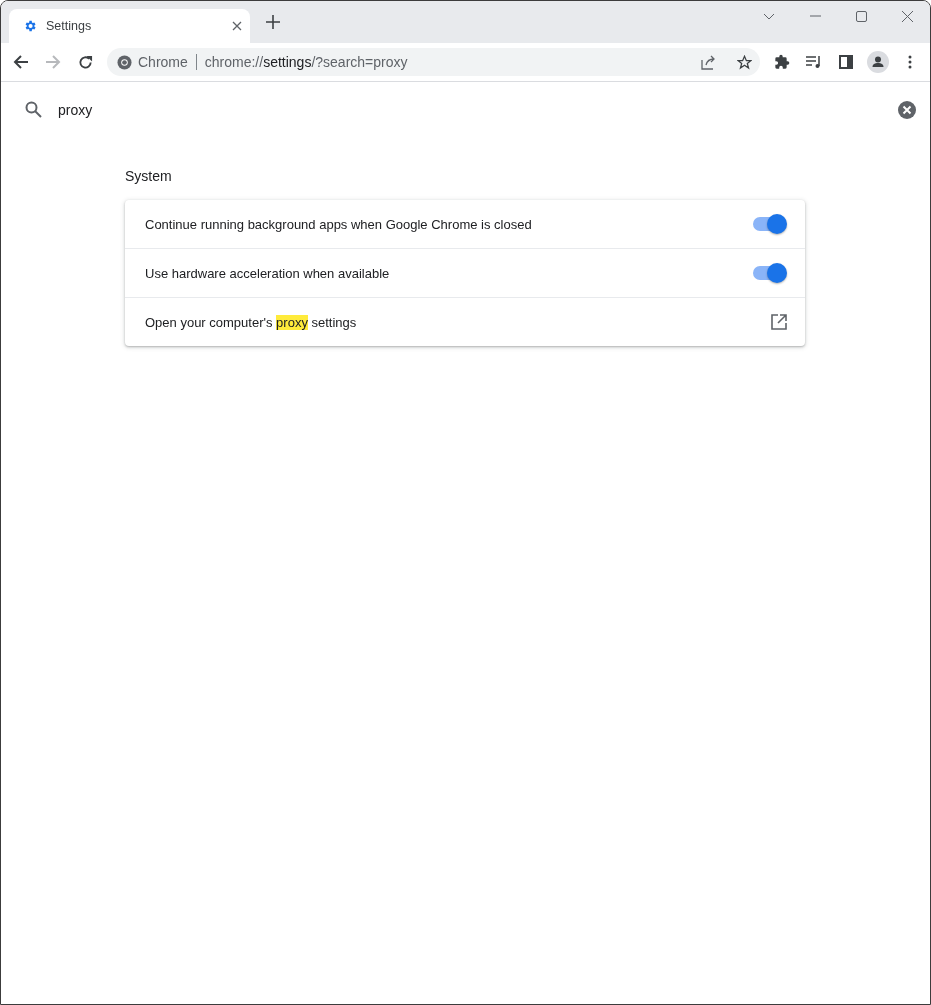 Image resolution: width=931 pixels, height=1005 pixels. What do you see at coordinates (33, 109) in the screenshot?
I see `search-icon` at bounding box center [33, 109].